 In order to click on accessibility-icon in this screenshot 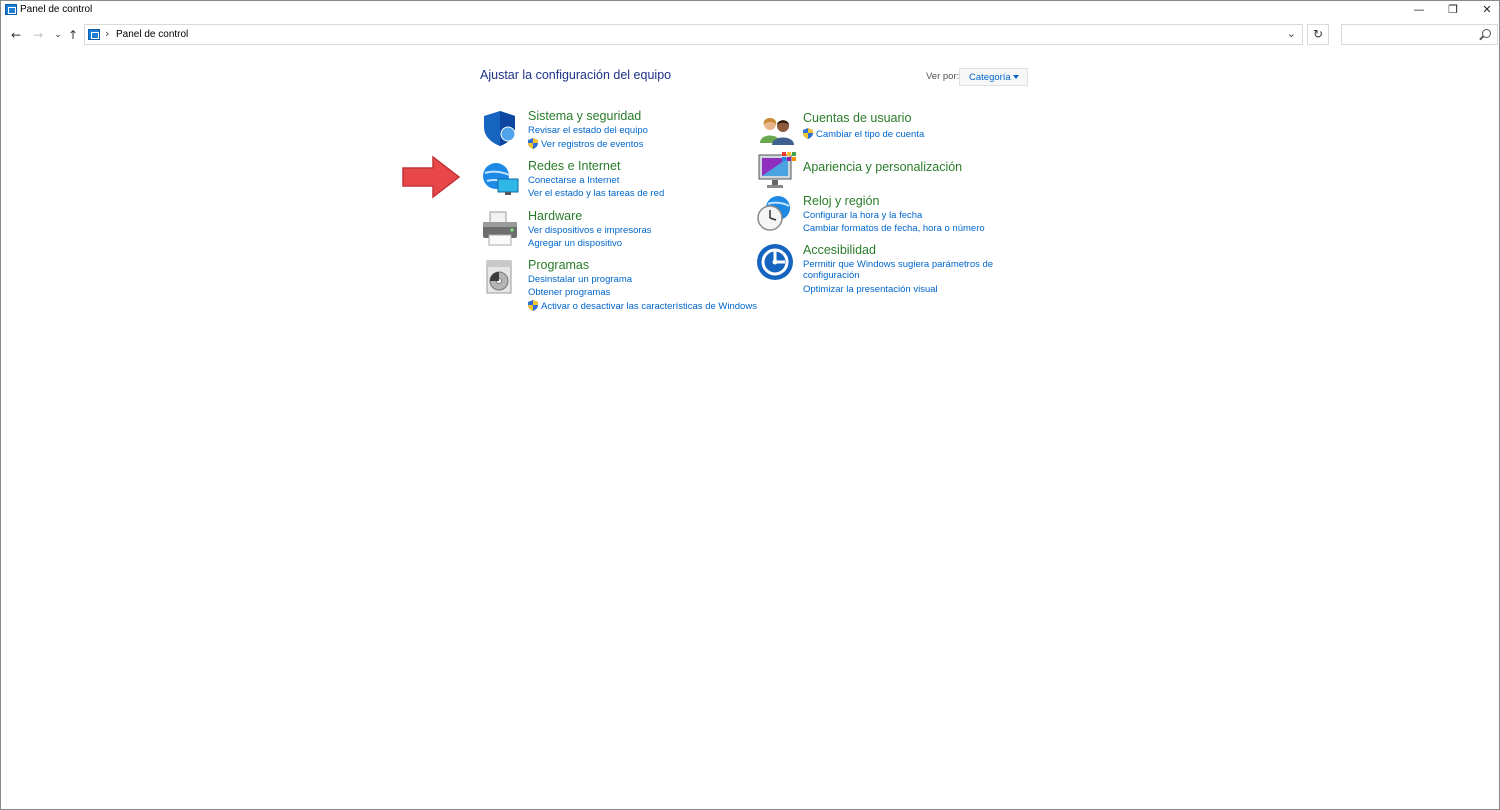, I will do `click(775, 262)`.